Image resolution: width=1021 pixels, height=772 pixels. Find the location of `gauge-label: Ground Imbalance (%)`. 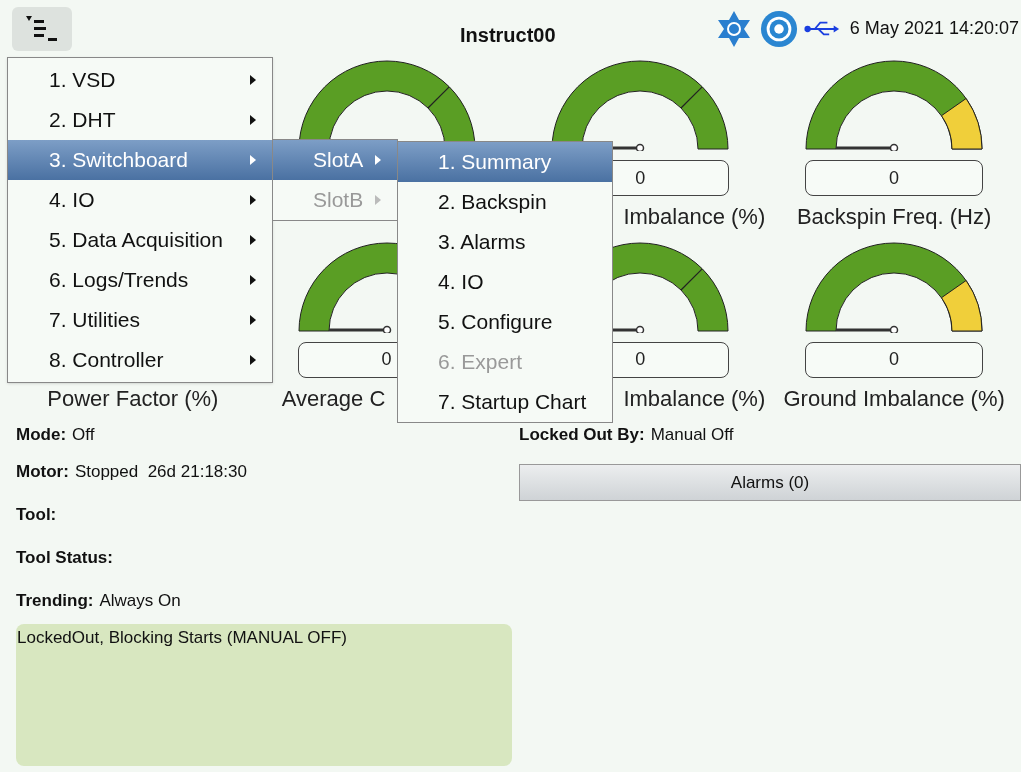

gauge-label: Ground Imbalance (%) is located at coordinates (894, 398).